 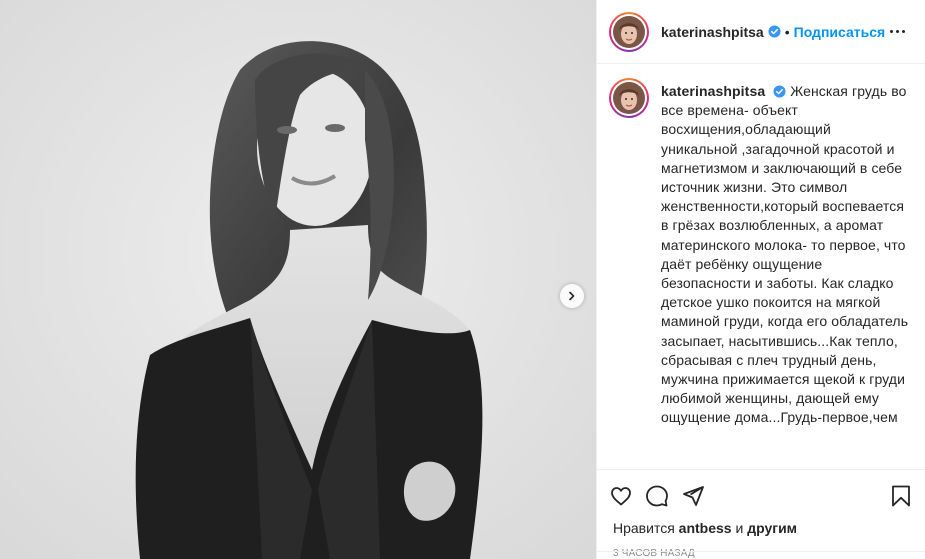 I want to click on post-header: katerinashpitsa • Подписаться, so click(x=761, y=32).